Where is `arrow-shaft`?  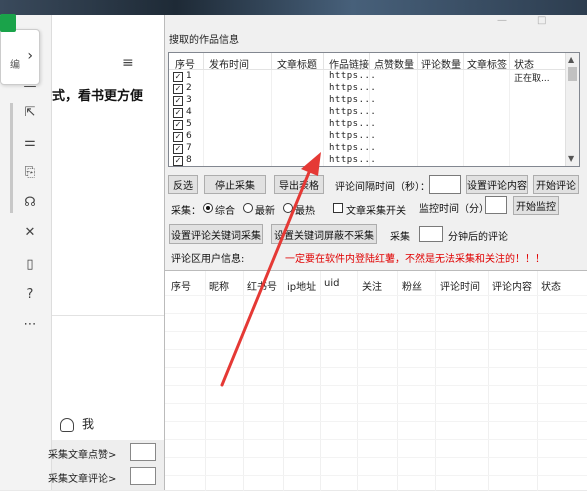 arrow-shaft is located at coordinates (267, 275).